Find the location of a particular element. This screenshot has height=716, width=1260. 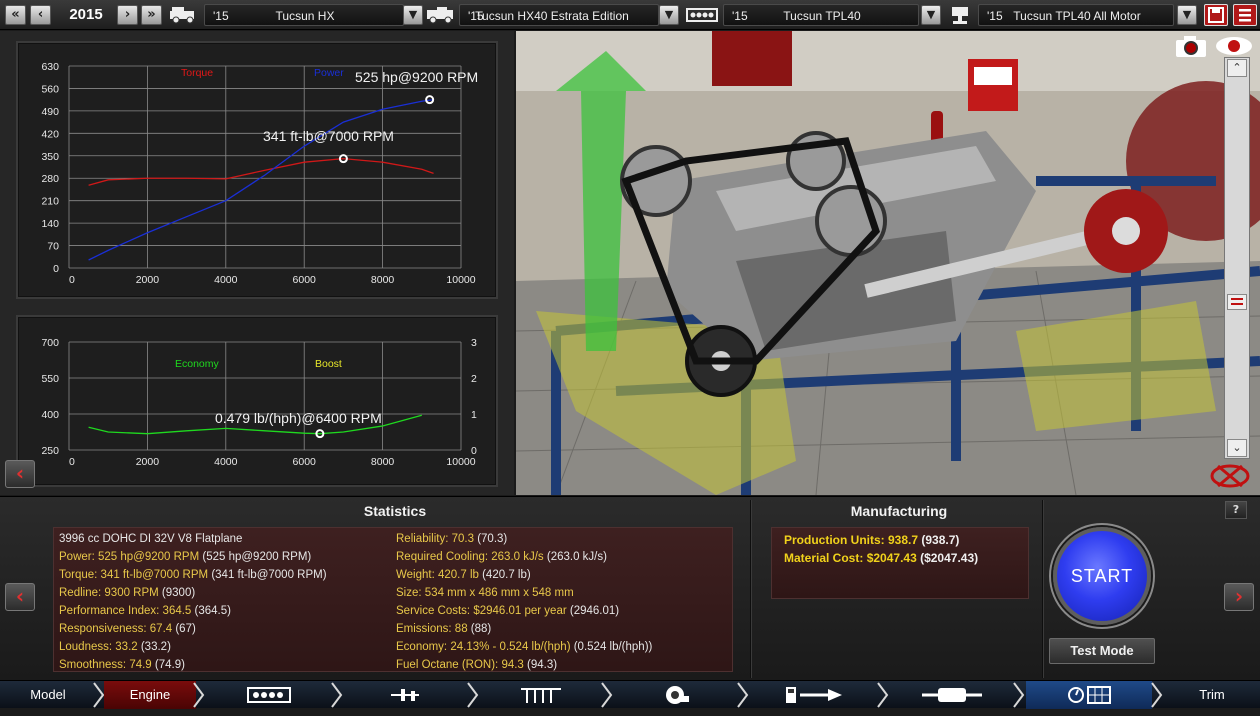

help-button: ? is located at coordinates (1236, 510).